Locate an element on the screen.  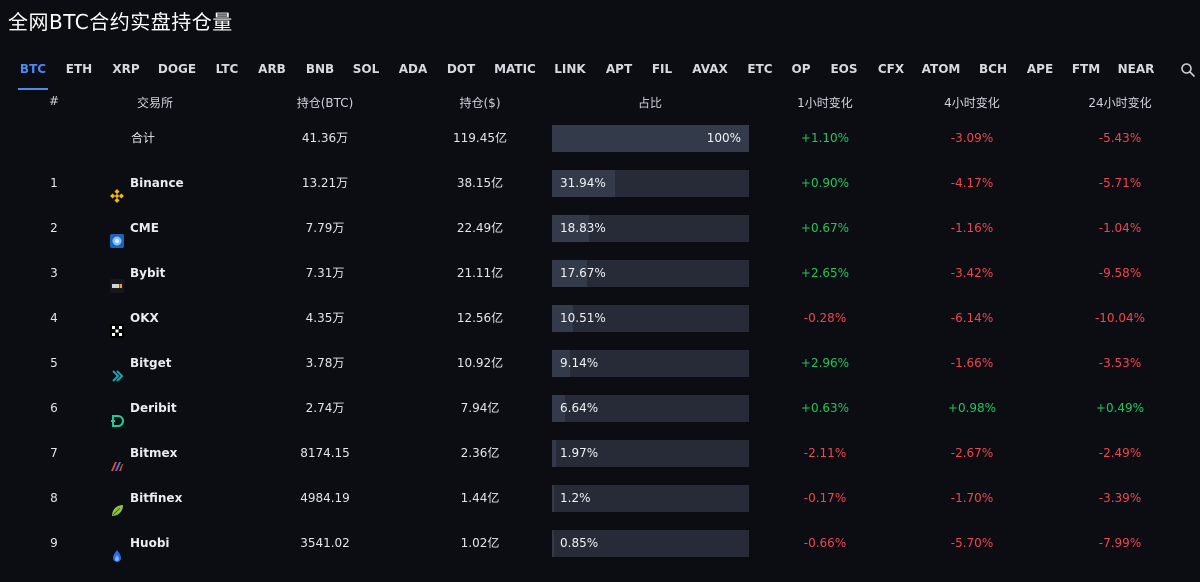
row-number: 7 is located at coordinates (54, 453).